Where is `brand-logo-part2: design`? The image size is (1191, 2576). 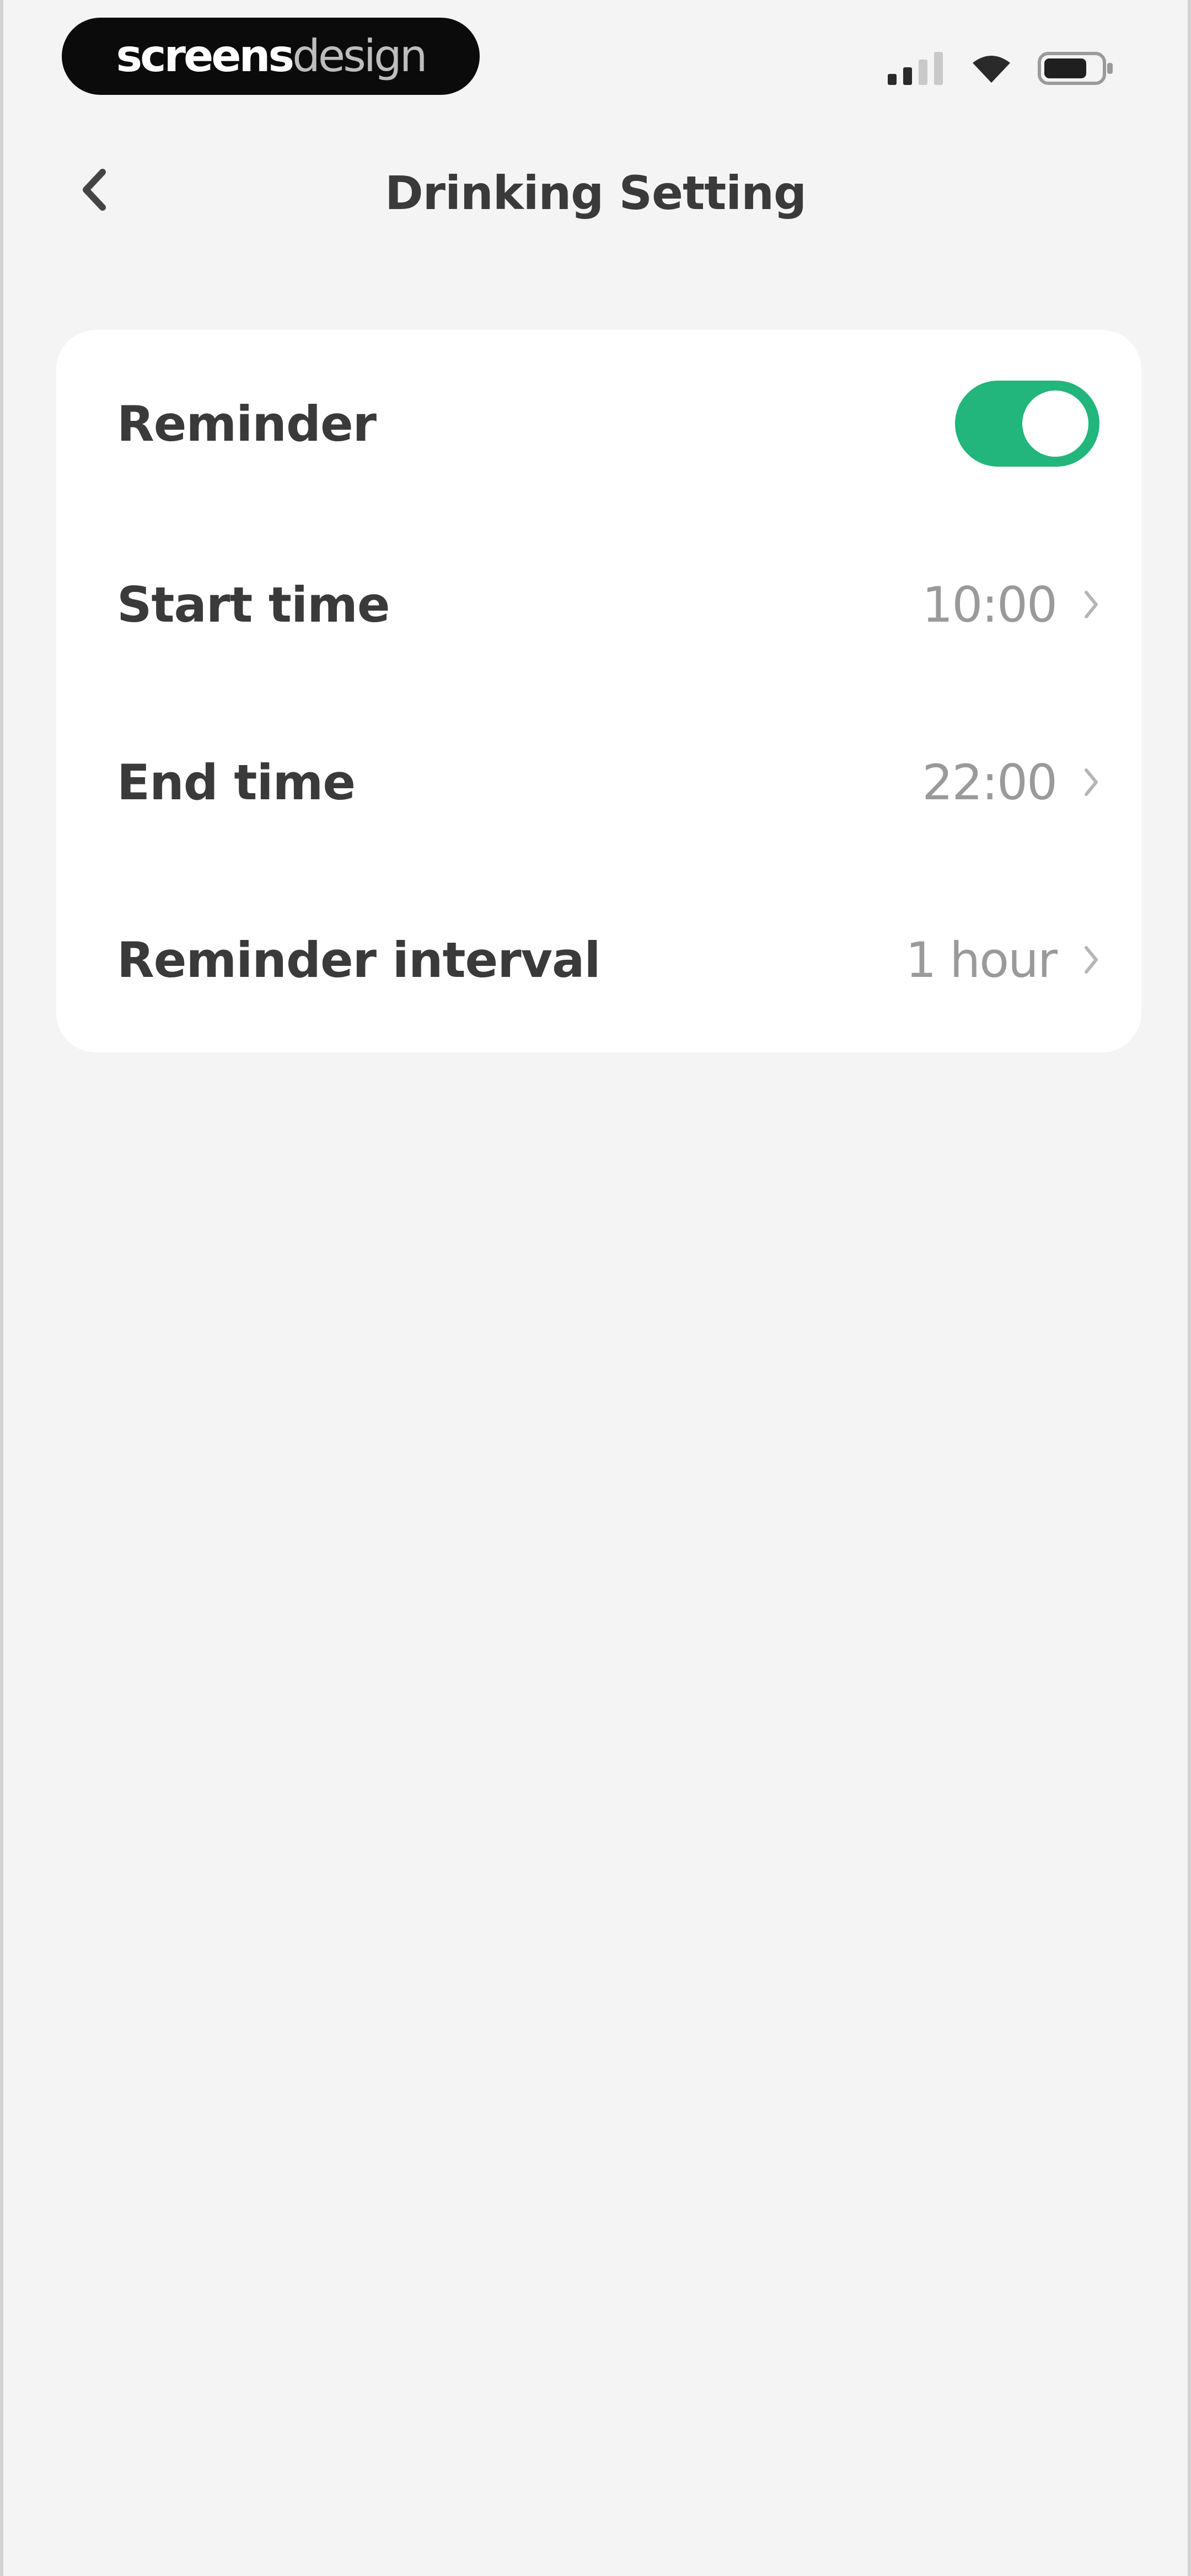 brand-logo-part2: design is located at coordinates (359, 56).